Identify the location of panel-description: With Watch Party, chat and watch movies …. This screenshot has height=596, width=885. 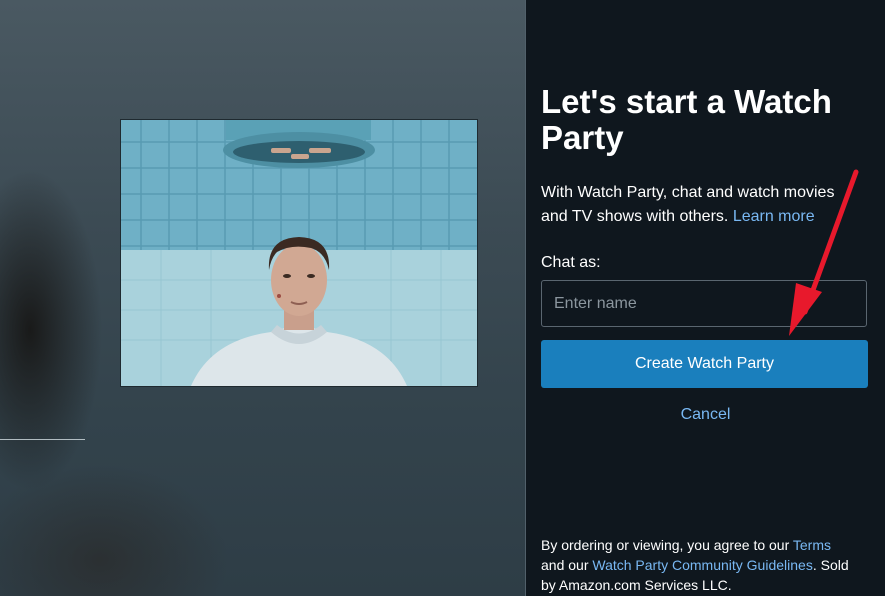
(708, 205).